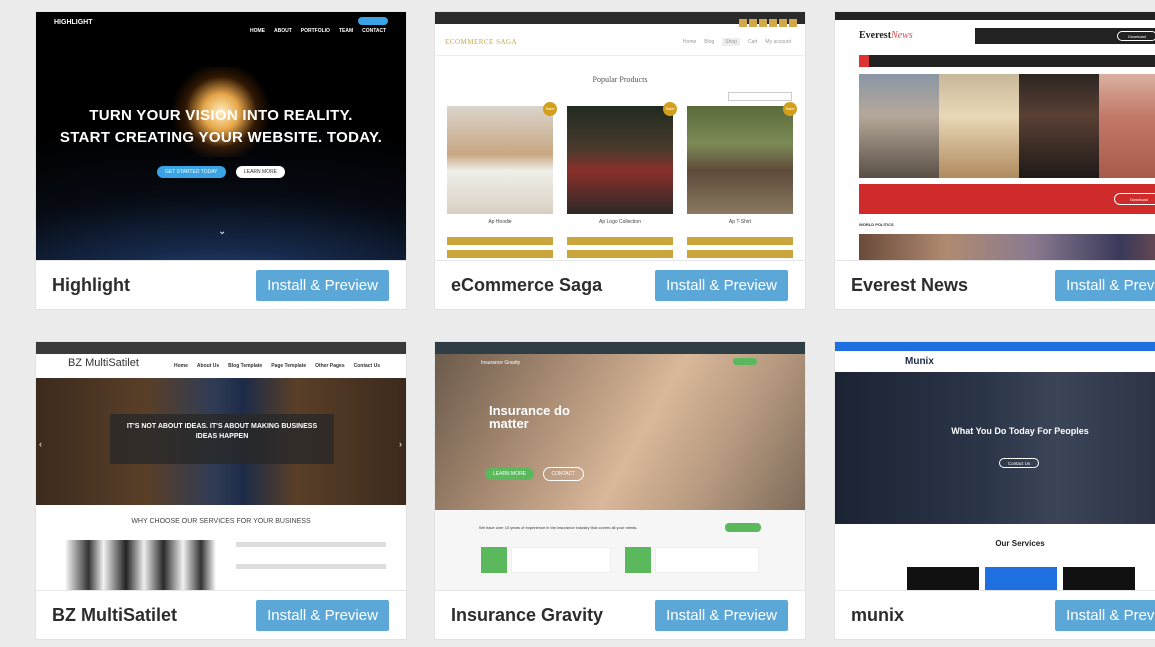 The height and width of the screenshot is (647, 1155). I want to click on section-cta-pill, so click(743, 527).